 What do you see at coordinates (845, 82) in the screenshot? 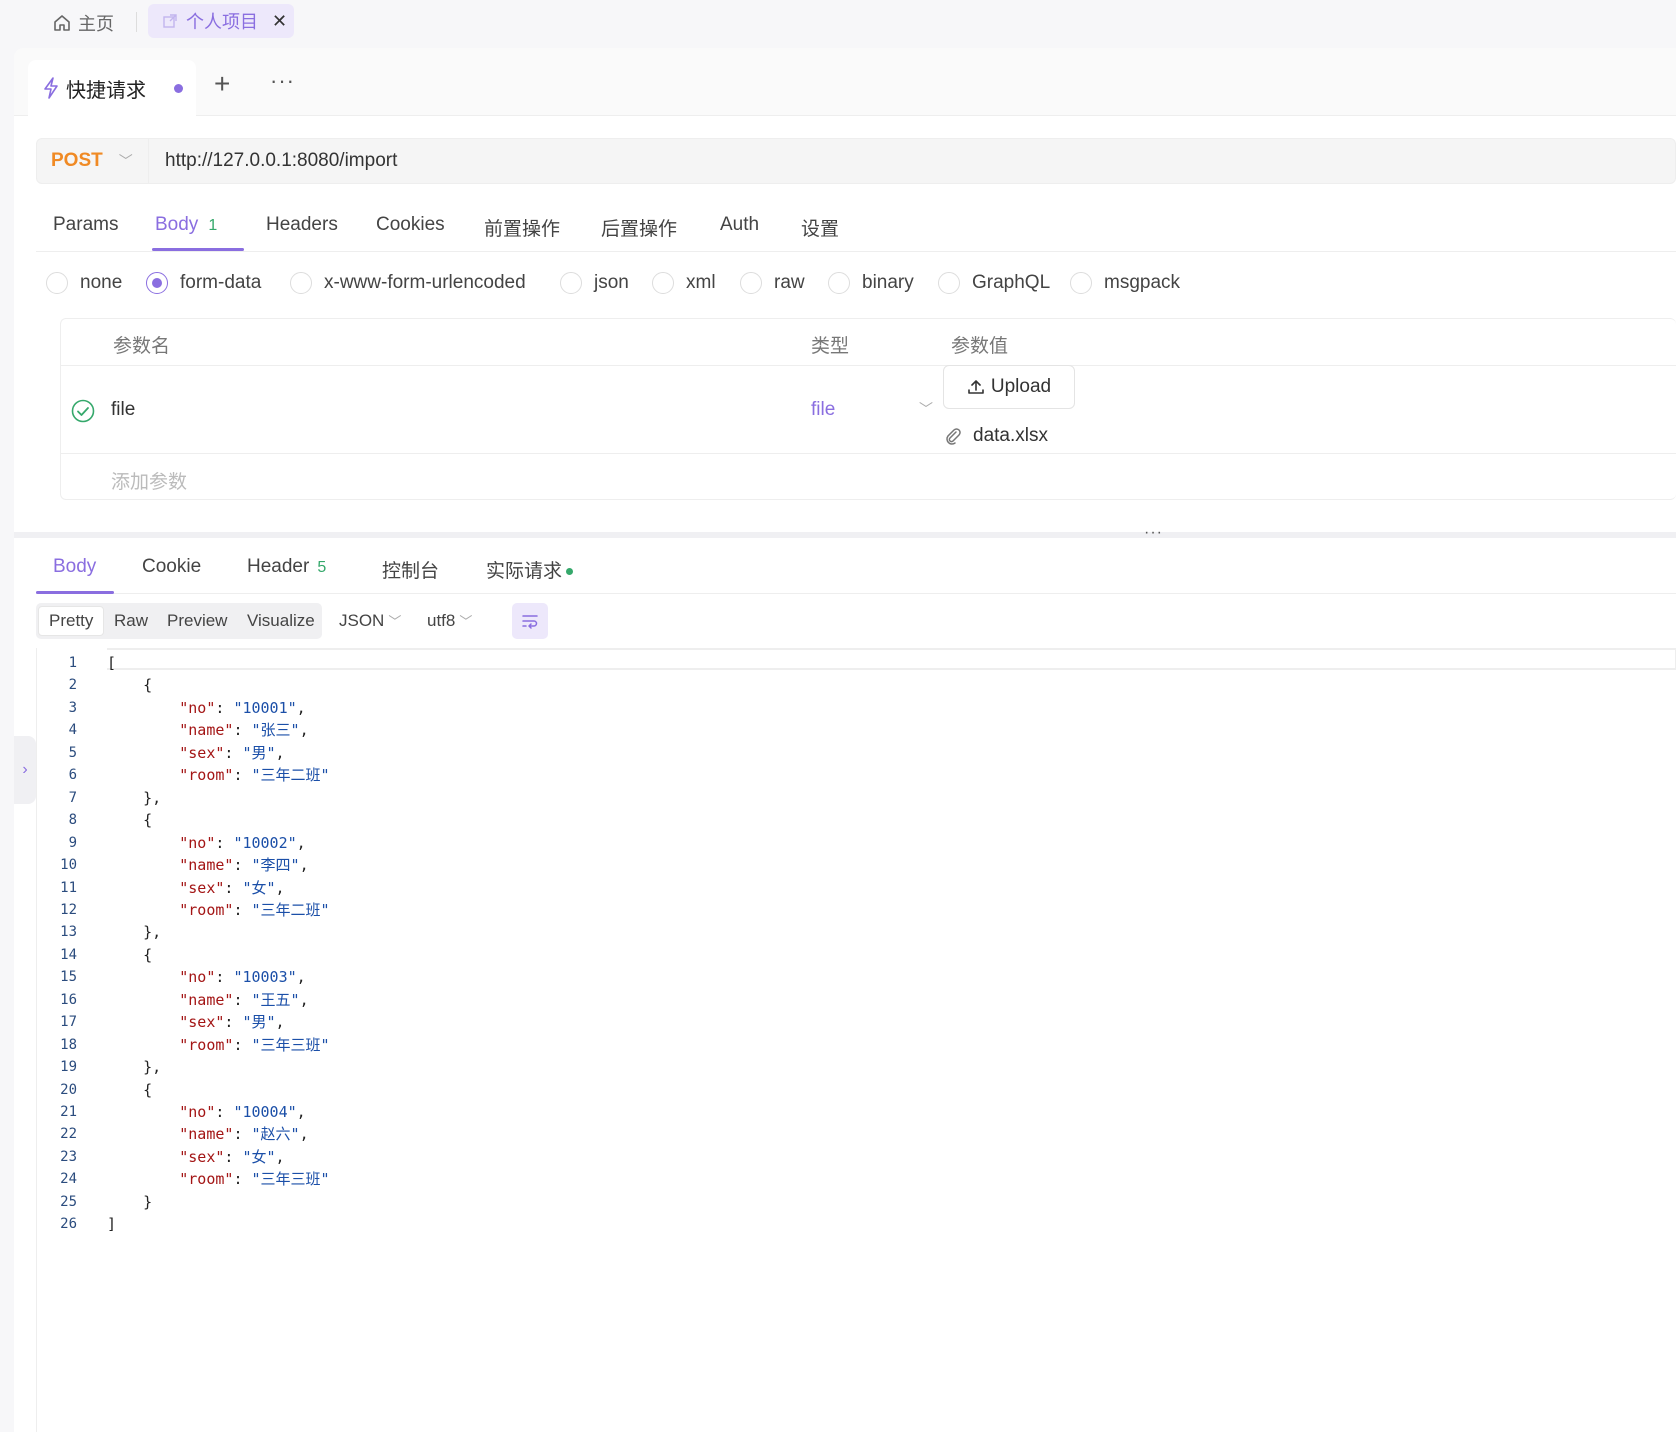
I see `request-tab-strip: 快捷请求 + ···` at bounding box center [845, 82].